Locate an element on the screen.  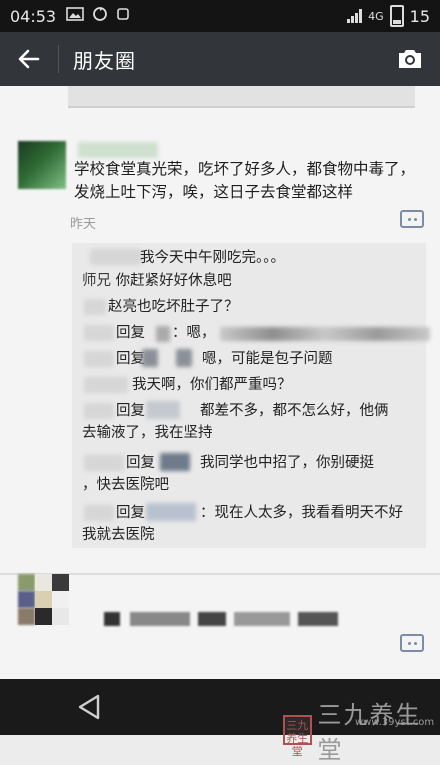
comment-item: 师兄 你赶紧好好休息吧 is located at coordinates (157, 281).